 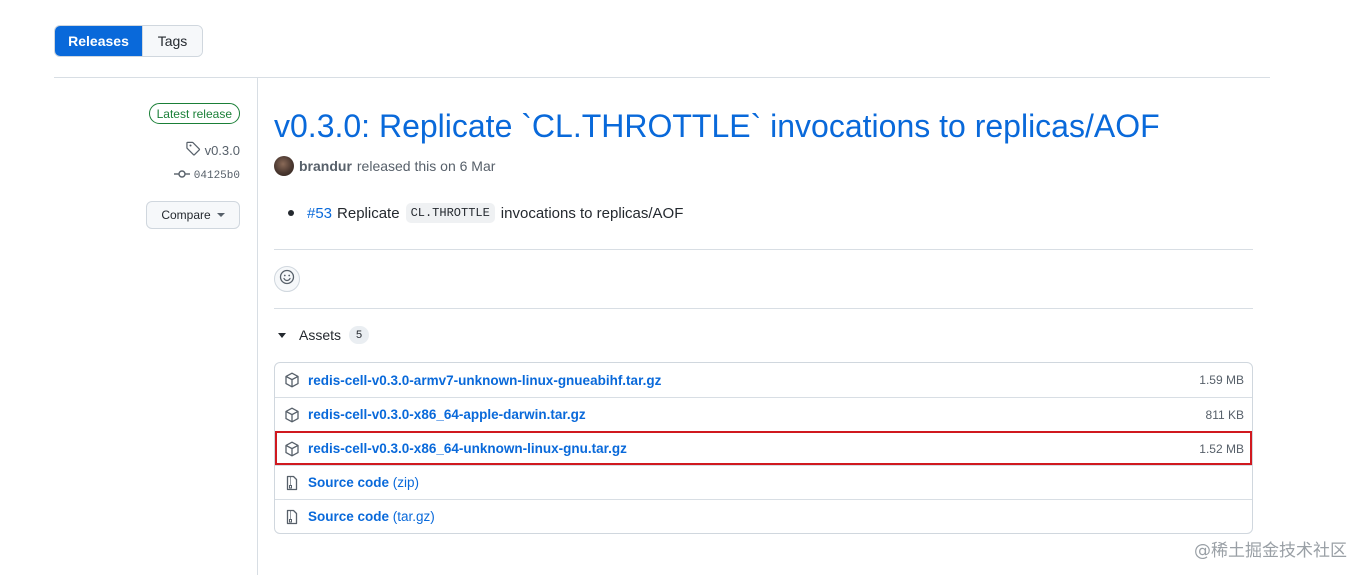 What do you see at coordinates (413, 516) in the screenshot?
I see `source-code-format: (tar.gz)` at bounding box center [413, 516].